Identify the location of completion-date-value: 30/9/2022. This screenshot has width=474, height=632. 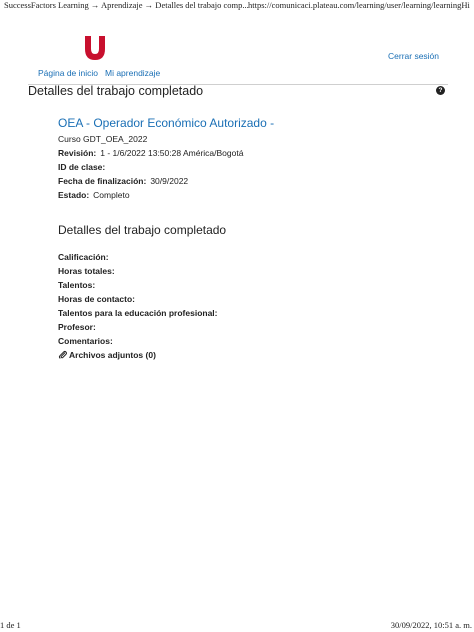
(169, 181).